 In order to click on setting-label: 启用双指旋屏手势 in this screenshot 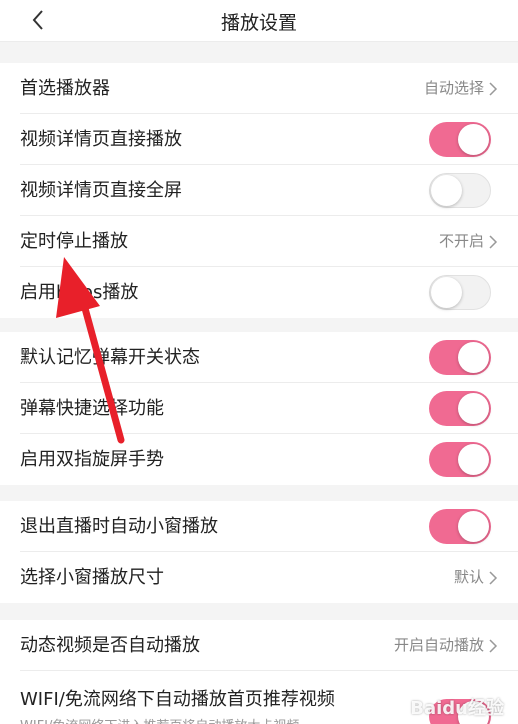, I will do `click(92, 459)`.